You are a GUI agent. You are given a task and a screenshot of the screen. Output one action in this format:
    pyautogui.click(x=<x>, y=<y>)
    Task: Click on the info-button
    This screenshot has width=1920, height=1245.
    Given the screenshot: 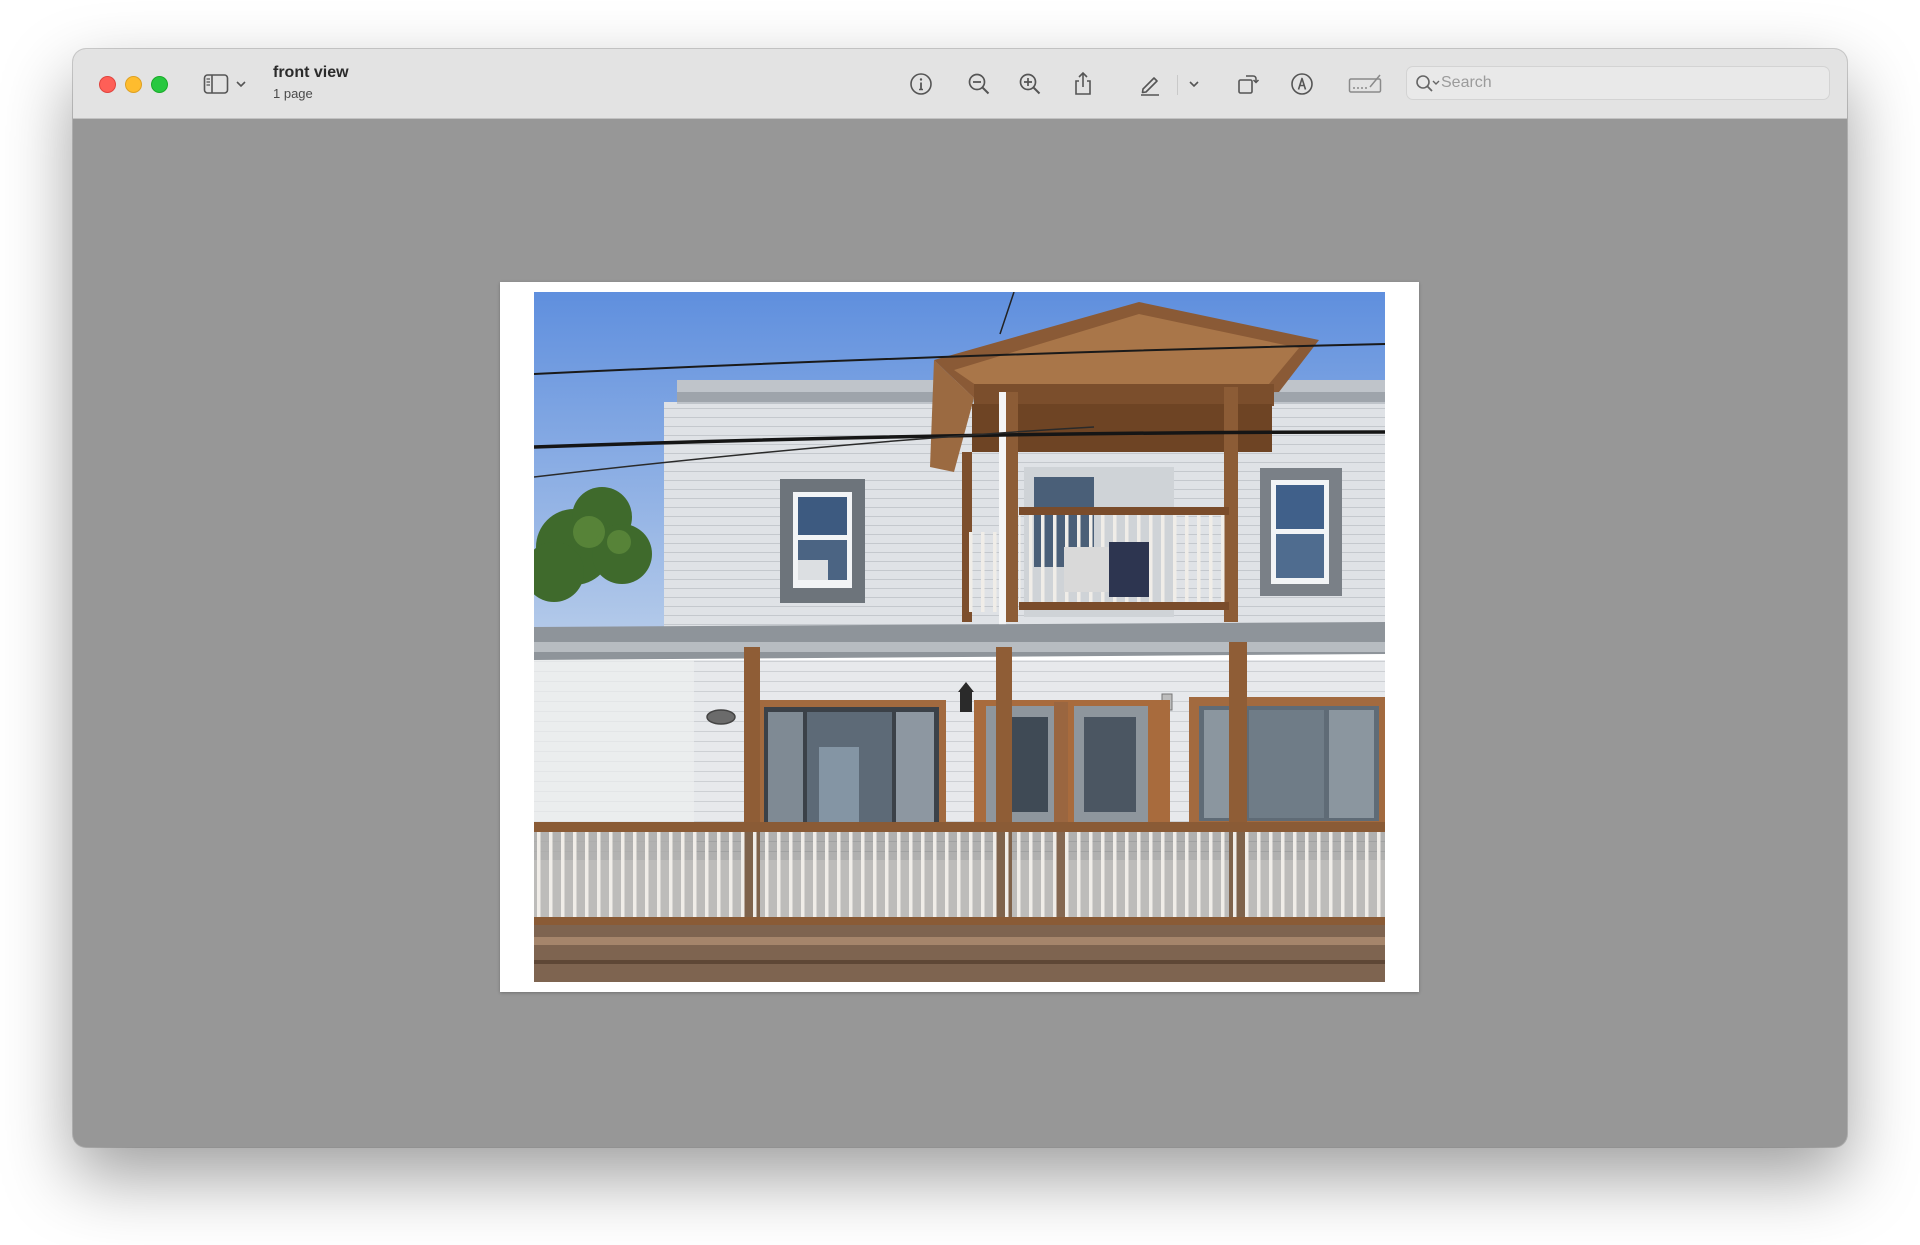 What is the action you would take?
    pyautogui.click(x=921, y=84)
    